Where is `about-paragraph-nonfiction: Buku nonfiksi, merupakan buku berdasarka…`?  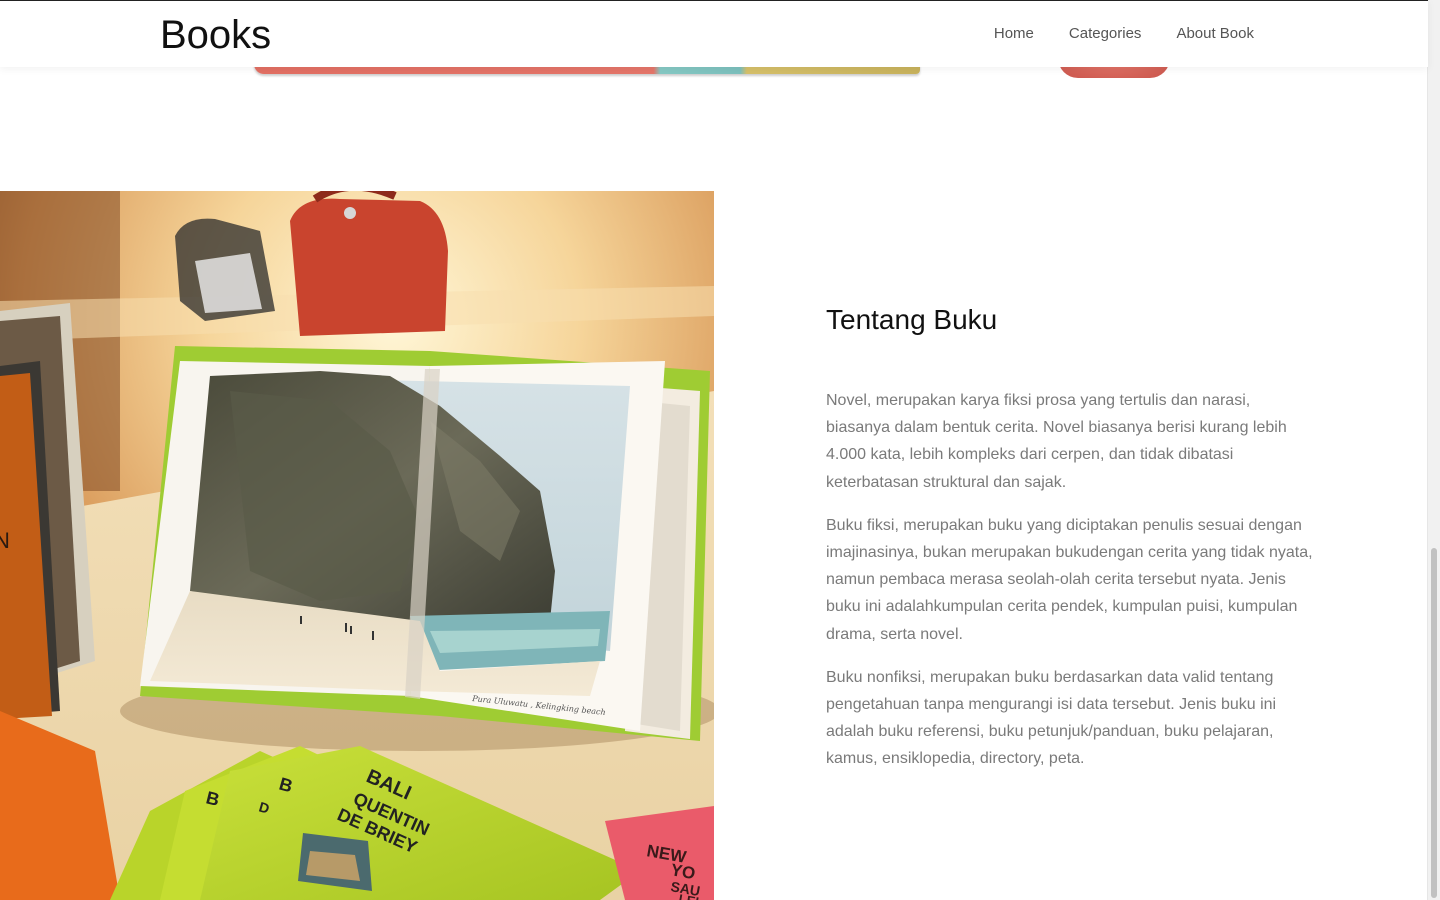
about-paragraph-nonfiction: Buku nonfiksi, merupakan buku berdasarka… is located at coordinates (1051, 718).